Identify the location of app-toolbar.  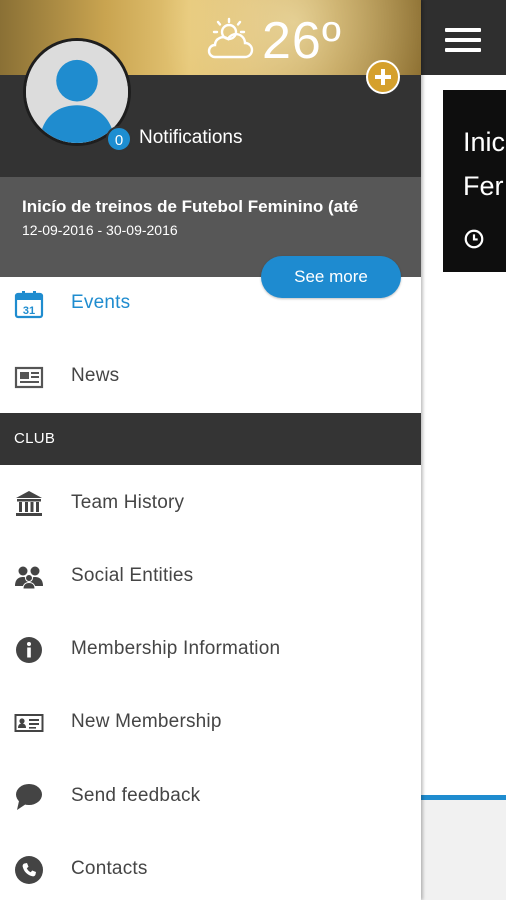
(463, 37).